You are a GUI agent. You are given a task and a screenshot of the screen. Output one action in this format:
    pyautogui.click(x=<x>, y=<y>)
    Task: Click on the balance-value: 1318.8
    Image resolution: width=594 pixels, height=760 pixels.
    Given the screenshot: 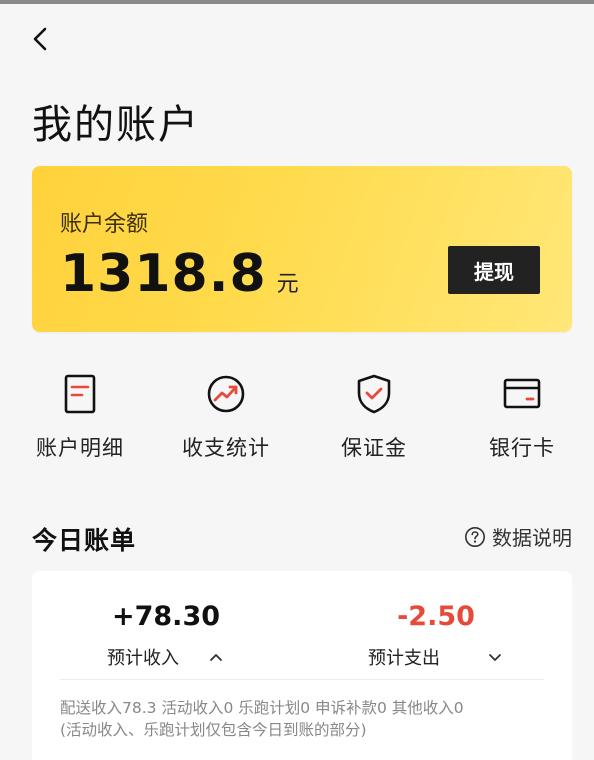 What is the action you would take?
    pyautogui.click(x=163, y=274)
    